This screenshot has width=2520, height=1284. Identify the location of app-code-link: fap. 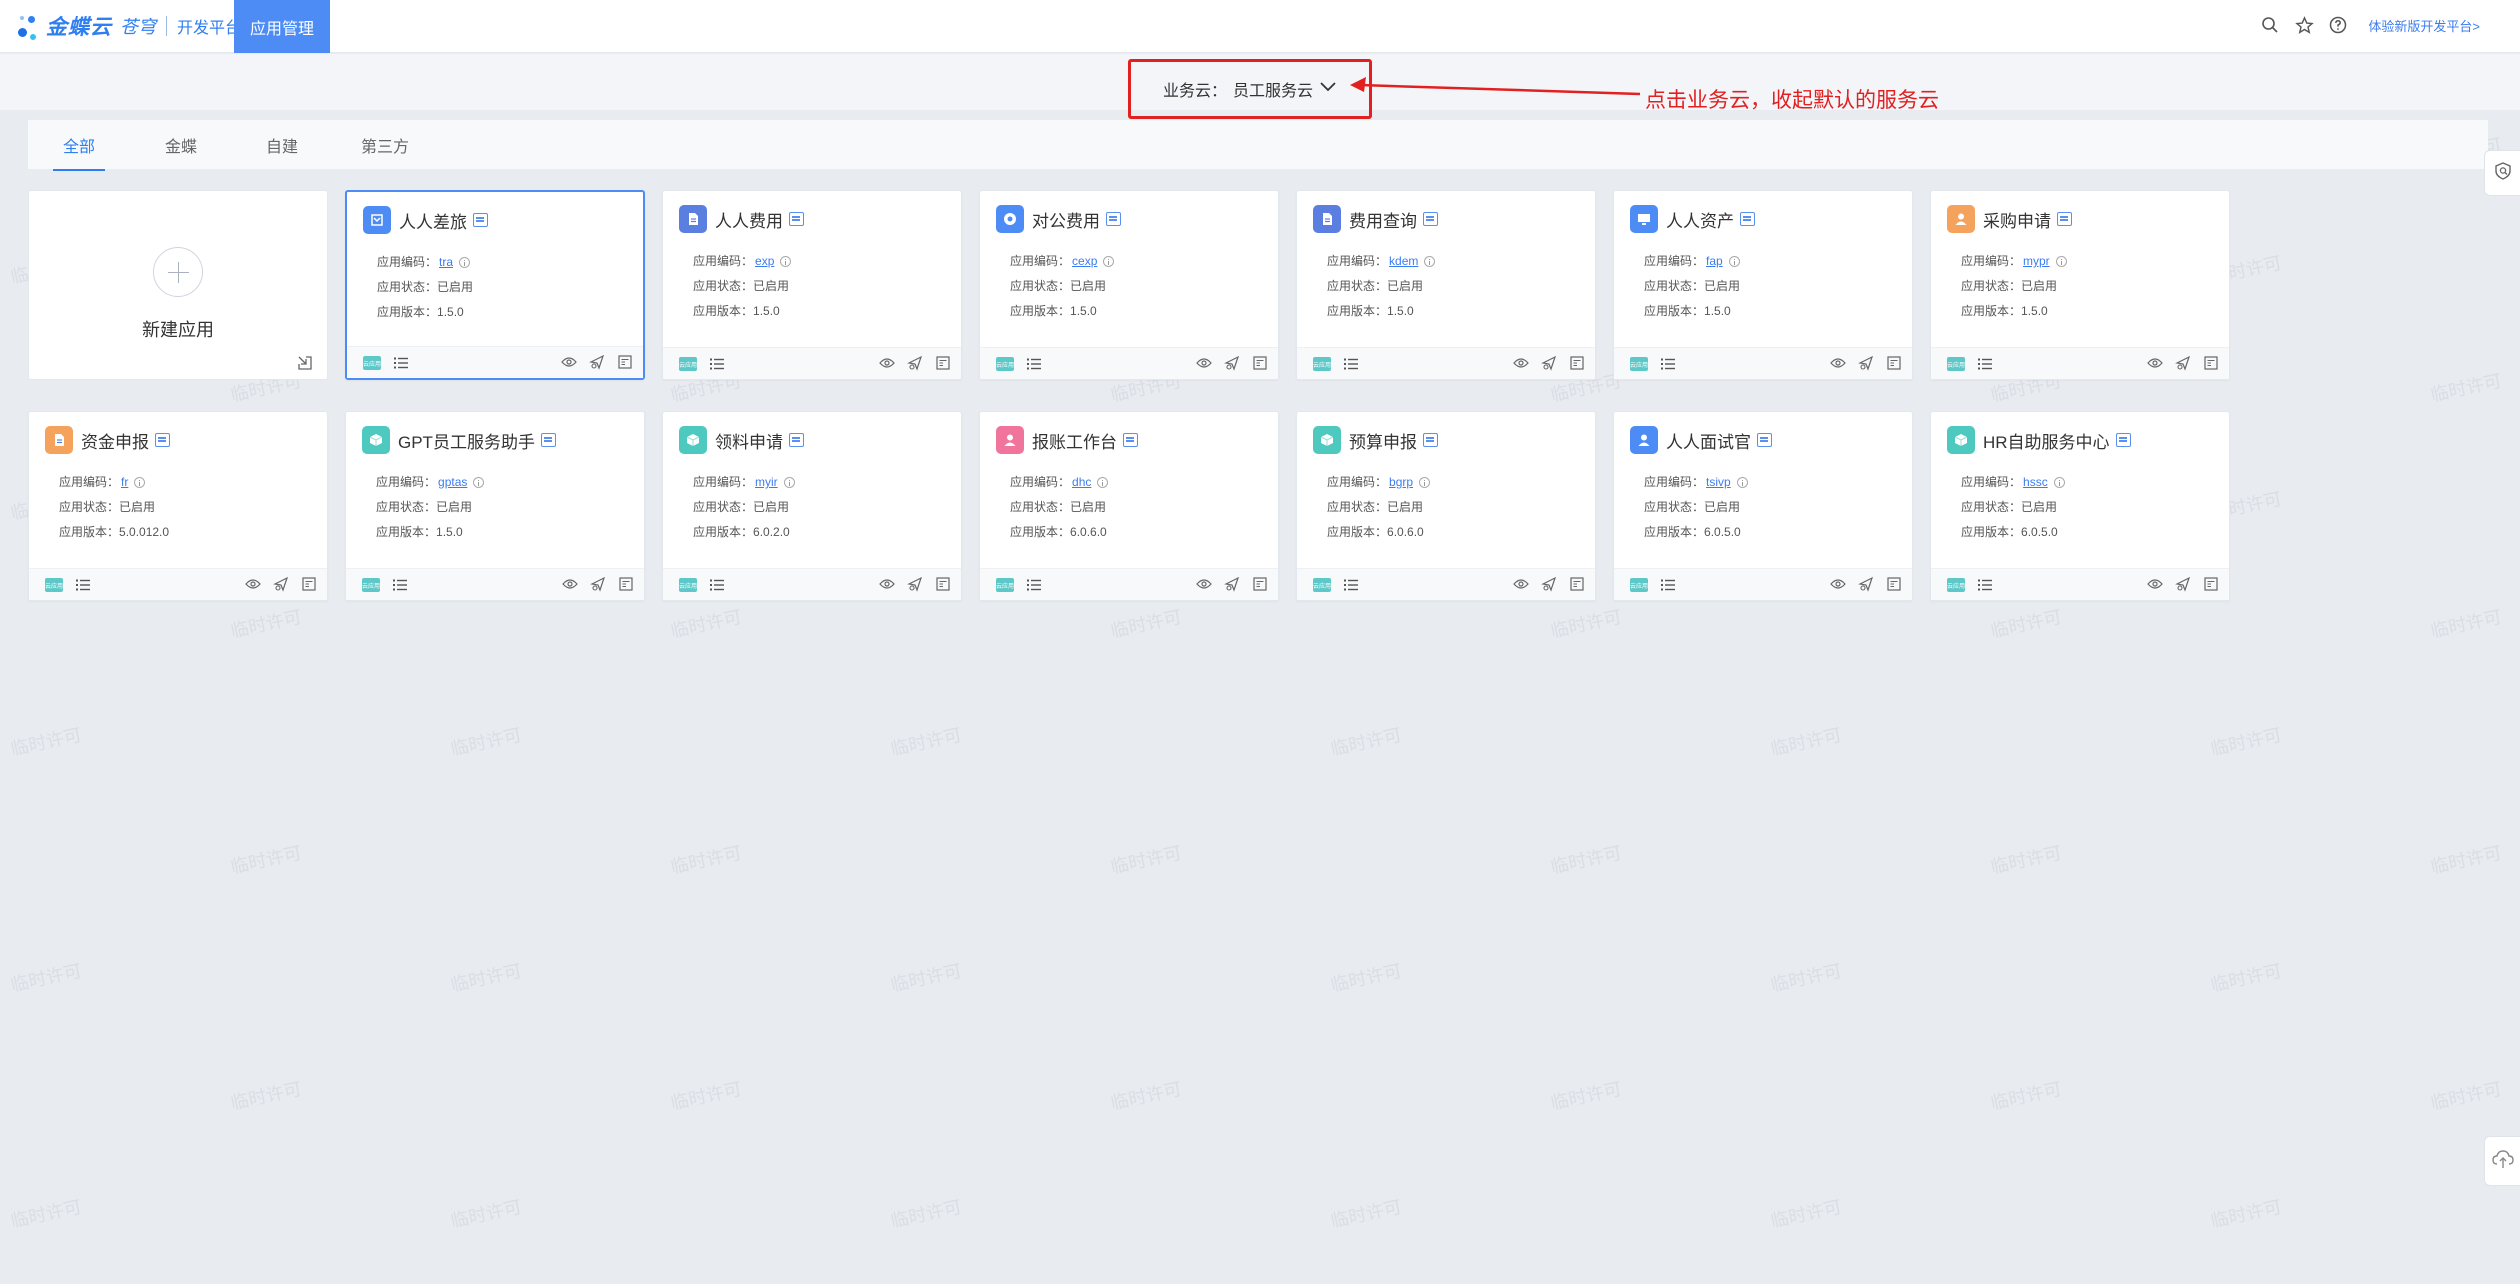
(1714, 261).